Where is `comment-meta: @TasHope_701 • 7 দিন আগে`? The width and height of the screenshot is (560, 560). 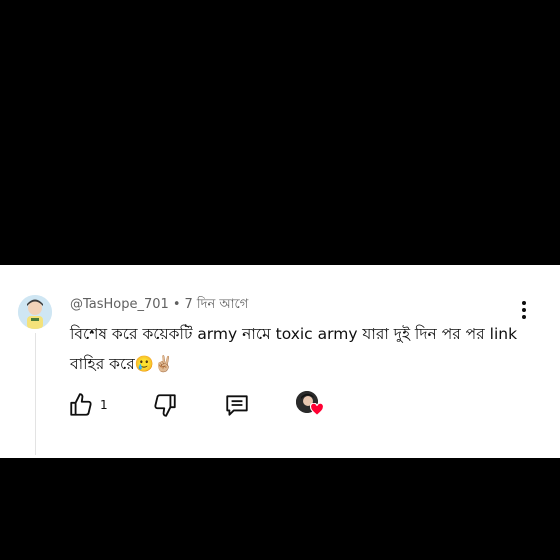
comment-meta: @TasHope_701 • 7 দিন আগে is located at coordinates (159, 305).